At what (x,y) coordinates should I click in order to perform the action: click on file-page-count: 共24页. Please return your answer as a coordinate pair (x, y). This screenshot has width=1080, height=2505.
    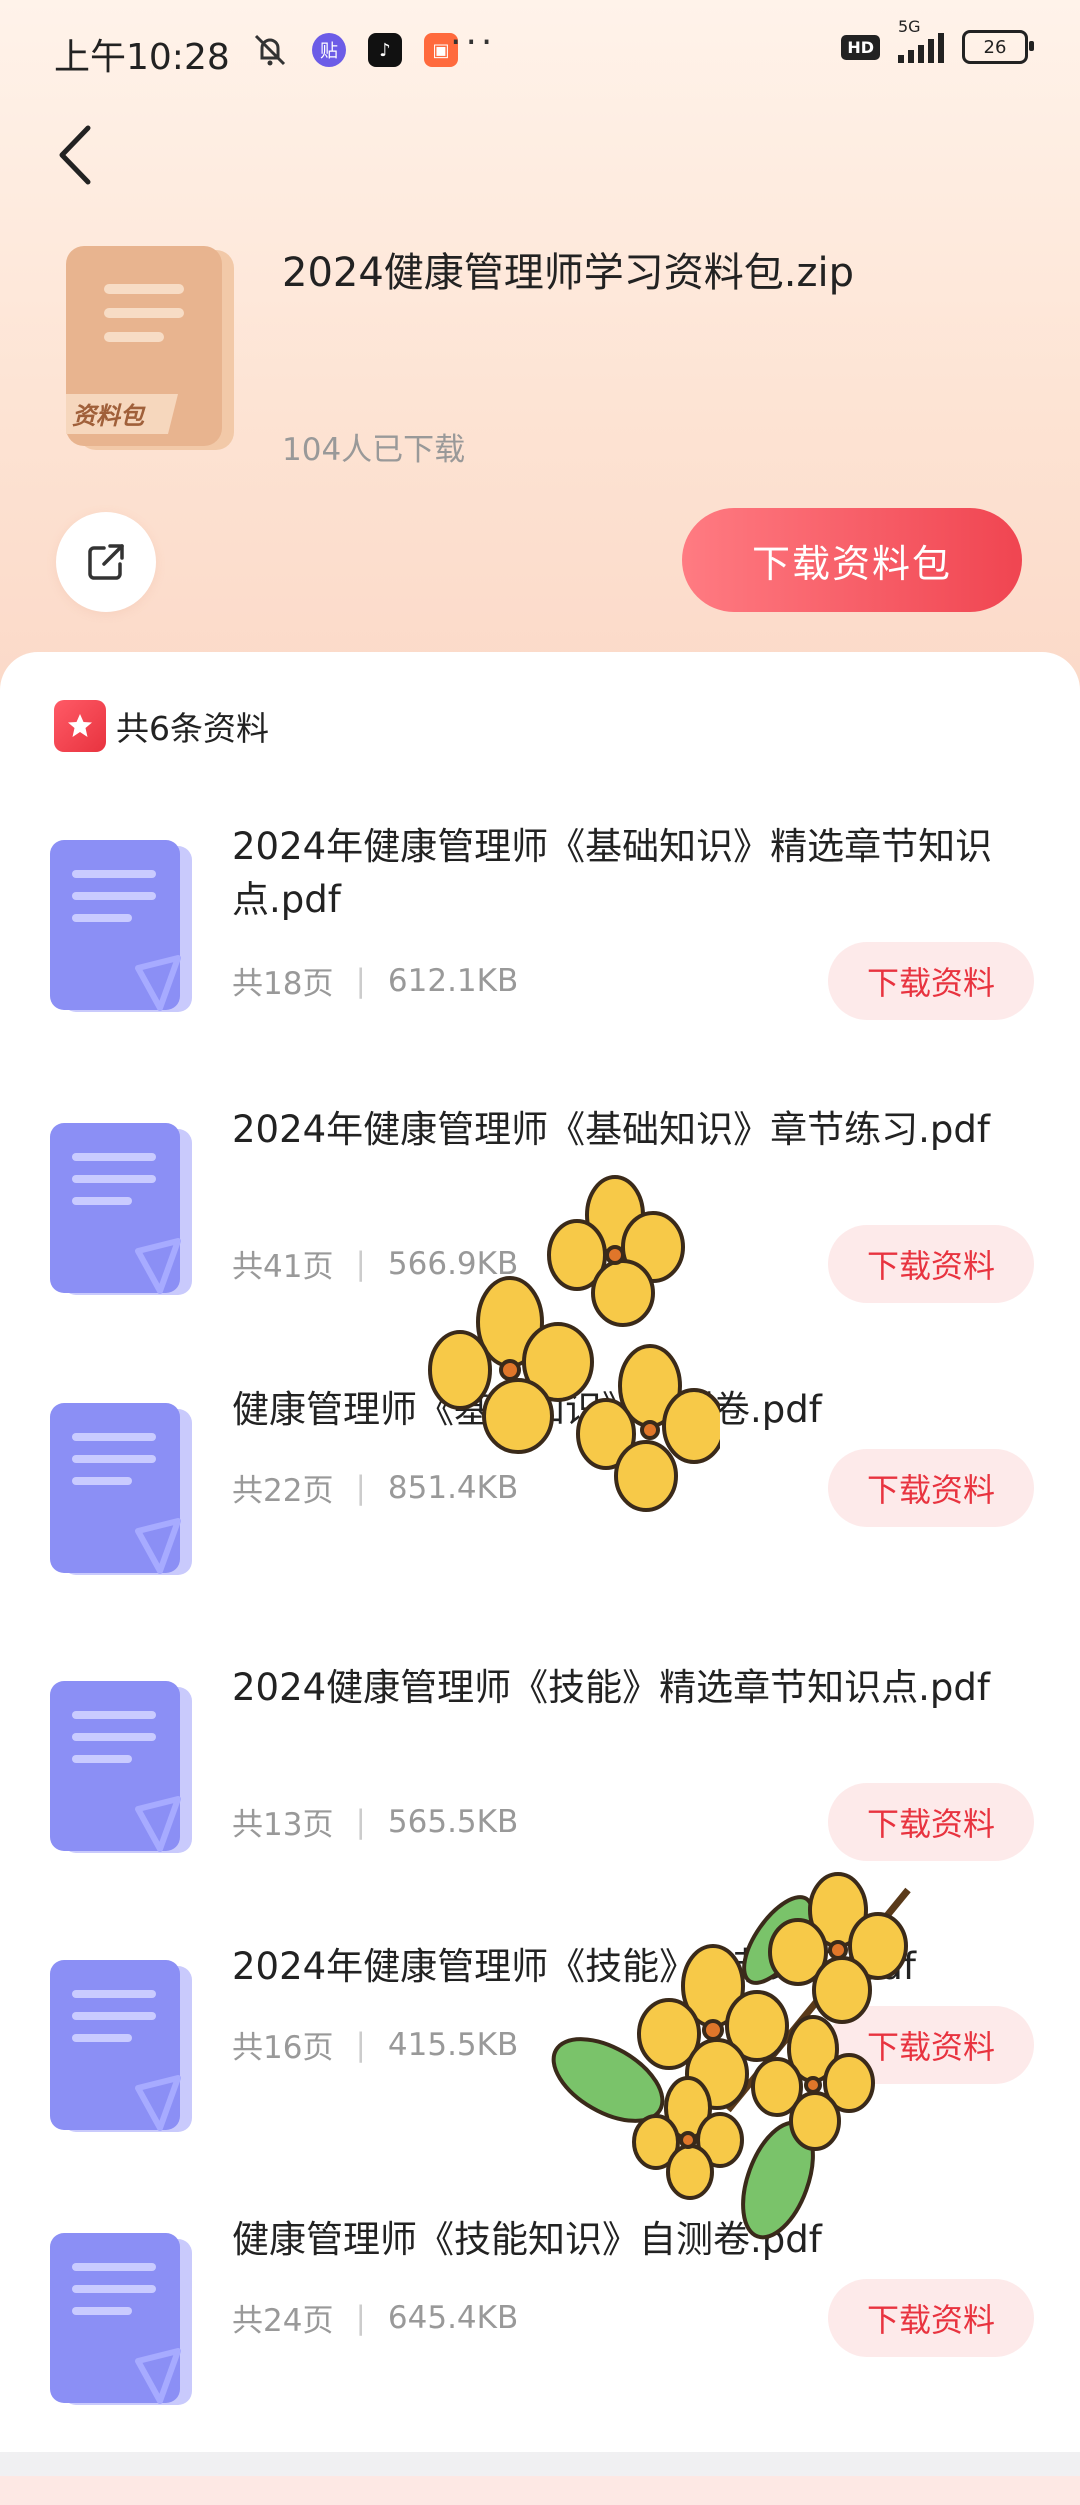
    Looking at the image, I should click on (283, 2321).